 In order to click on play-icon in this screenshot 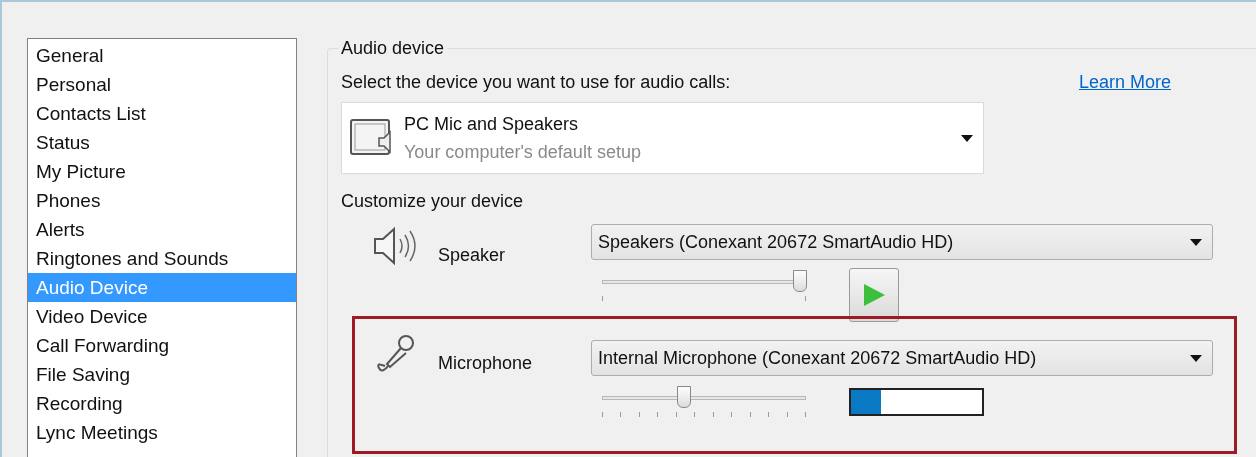, I will do `click(874, 295)`.